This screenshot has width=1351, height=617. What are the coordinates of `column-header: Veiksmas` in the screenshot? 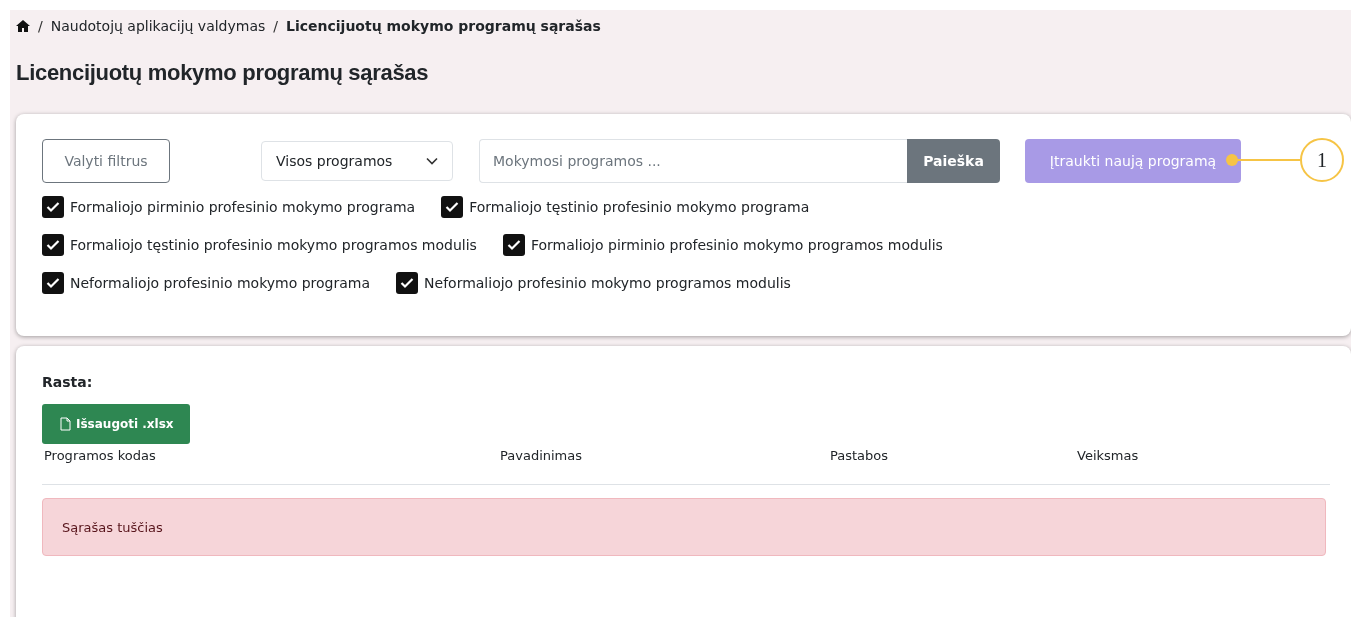 It's located at (1108, 455).